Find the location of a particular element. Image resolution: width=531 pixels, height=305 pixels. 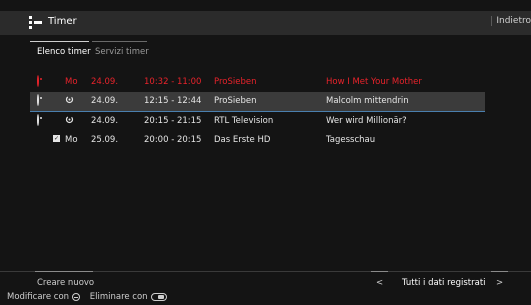

timer-app-icon is located at coordinates (35, 23).